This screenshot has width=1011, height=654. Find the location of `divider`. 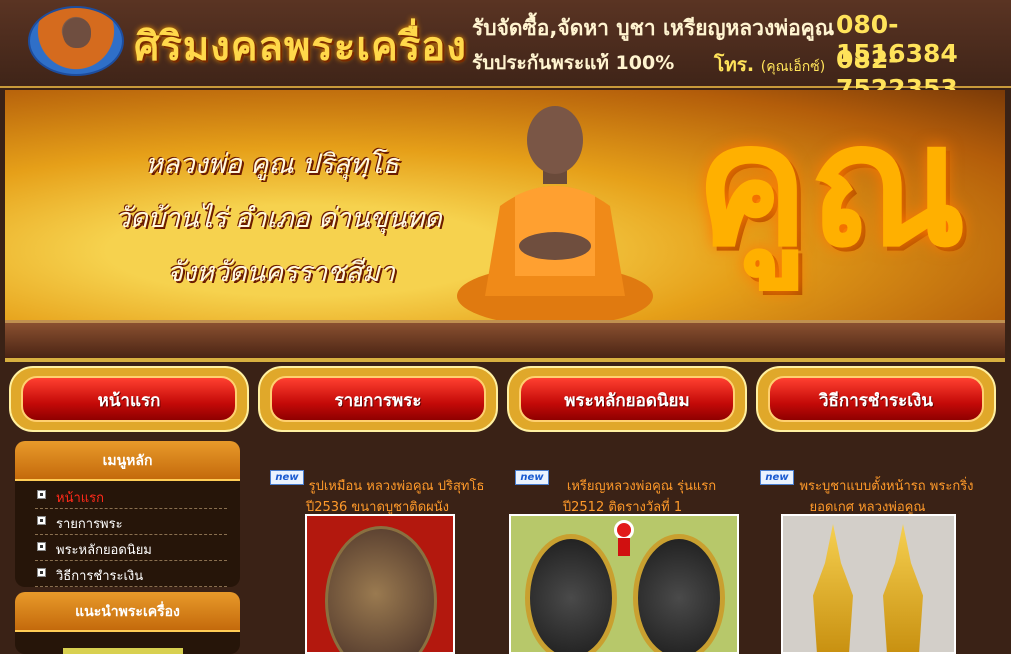

divider is located at coordinates (505, 360).